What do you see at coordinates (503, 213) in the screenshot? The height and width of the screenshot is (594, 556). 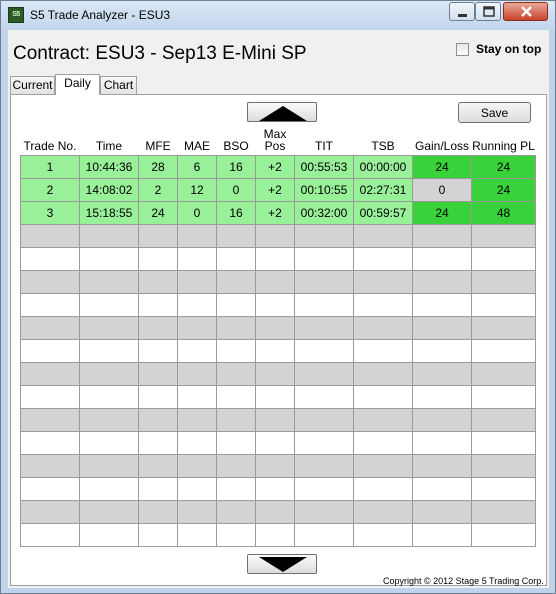 I see `table-cell: 48` at bounding box center [503, 213].